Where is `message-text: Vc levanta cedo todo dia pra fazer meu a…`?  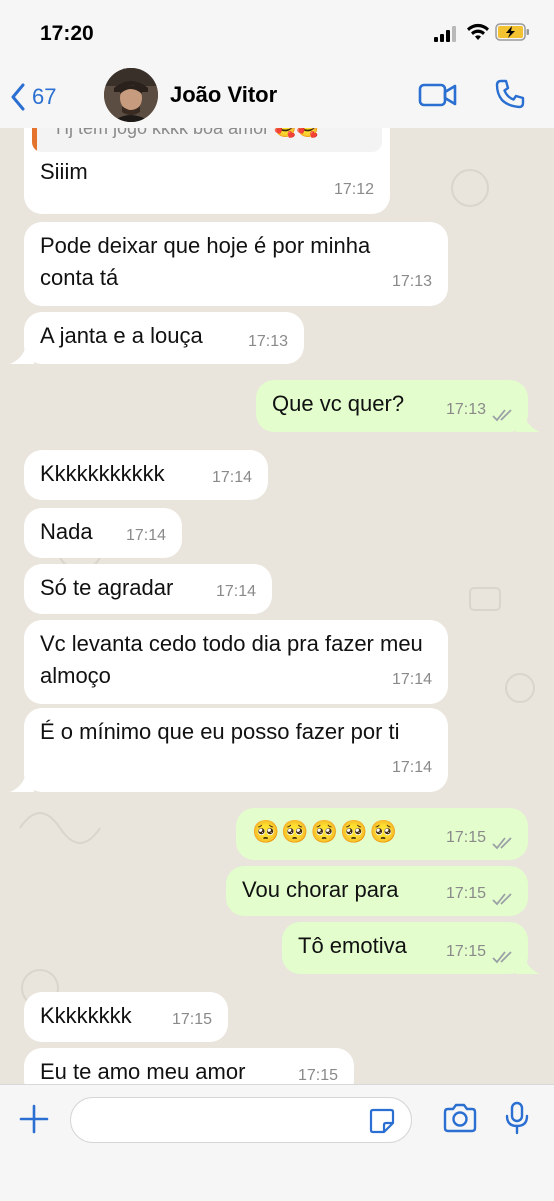
message-text: Vc levanta cedo todo dia pra fazer meu a… is located at coordinates (231, 659).